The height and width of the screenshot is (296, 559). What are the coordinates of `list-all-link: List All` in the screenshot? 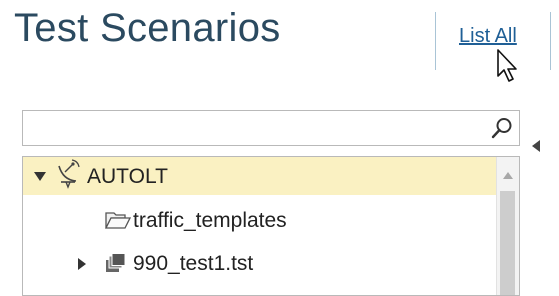 It's located at (488, 36).